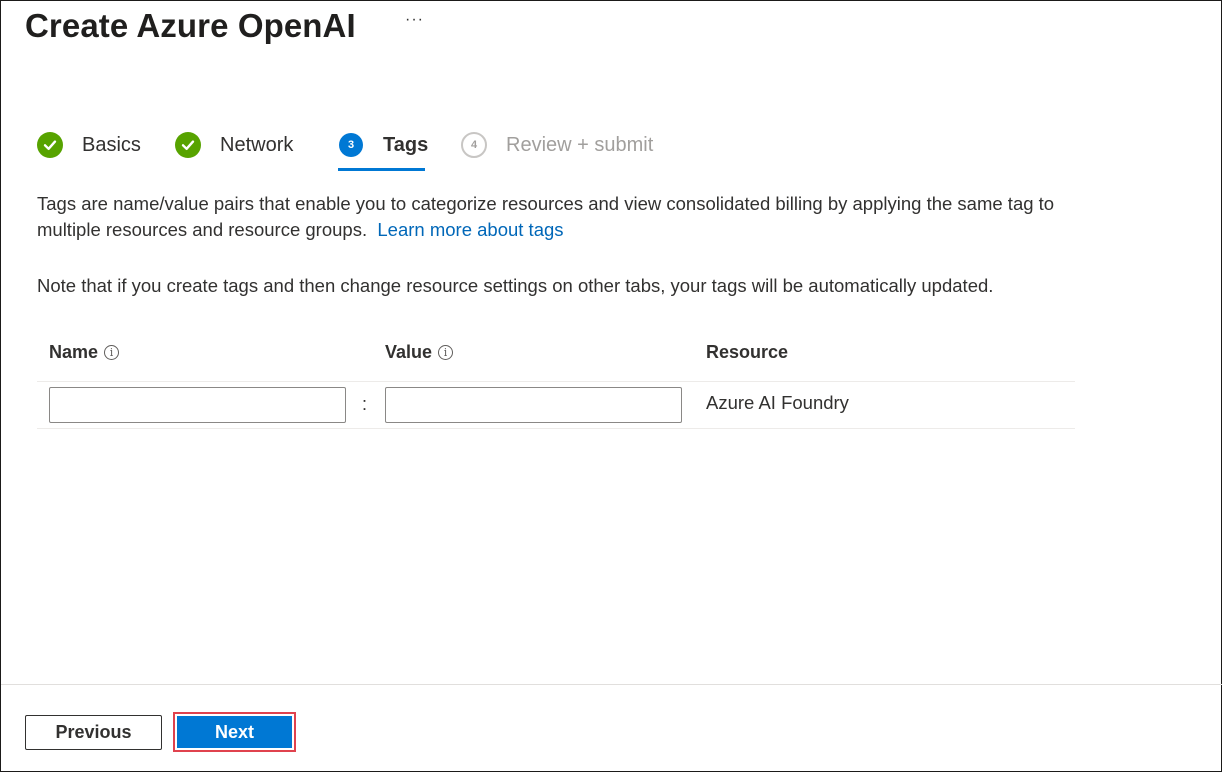  What do you see at coordinates (381, 169) in the screenshot?
I see `active-step-indicator` at bounding box center [381, 169].